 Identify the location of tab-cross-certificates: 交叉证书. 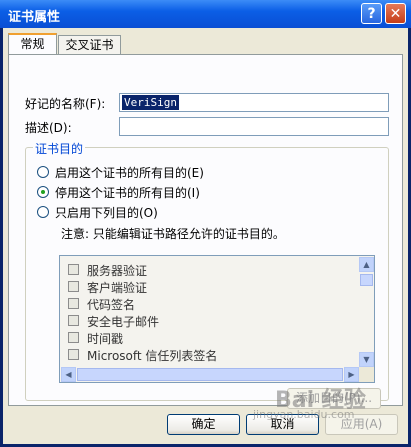
(89, 44).